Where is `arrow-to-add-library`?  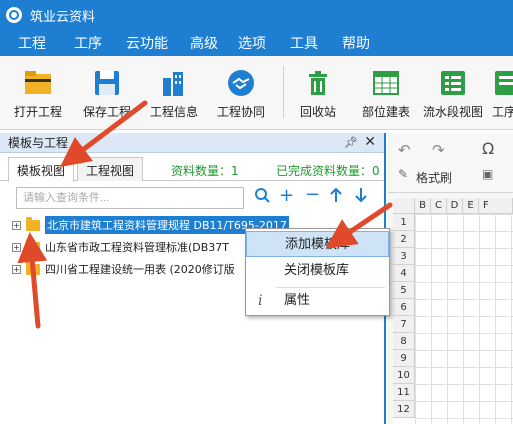 arrow-to-add-library is located at coordinates (359, 225).